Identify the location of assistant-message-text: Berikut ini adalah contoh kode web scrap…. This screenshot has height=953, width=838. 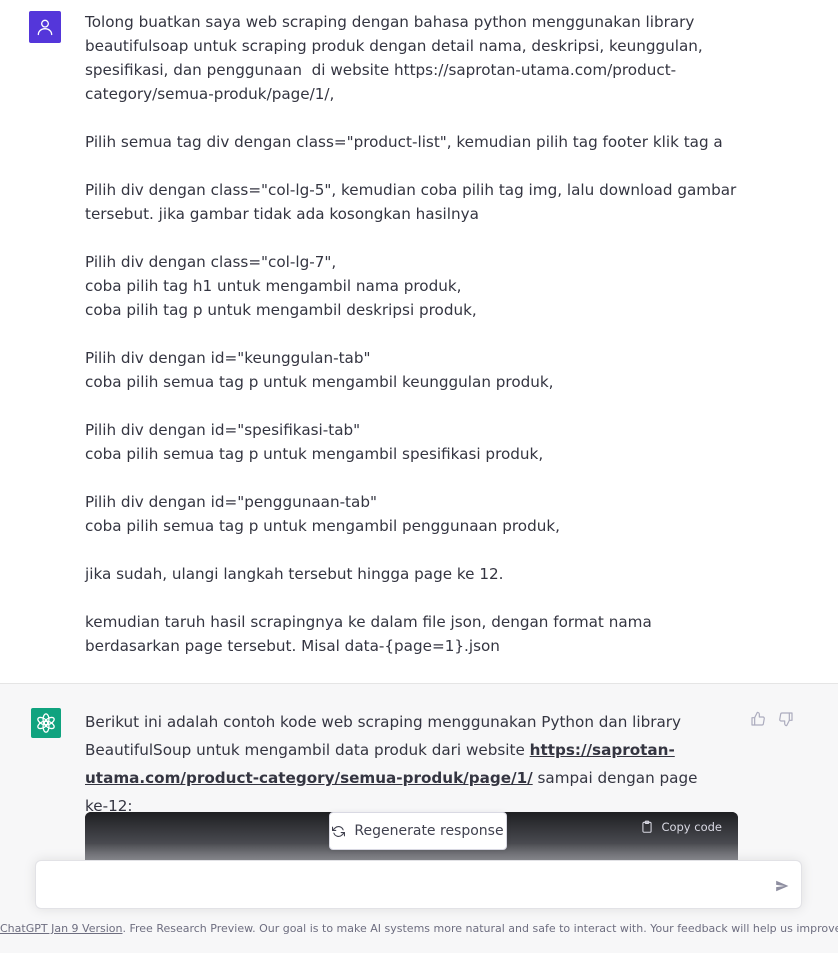
(405, 764).